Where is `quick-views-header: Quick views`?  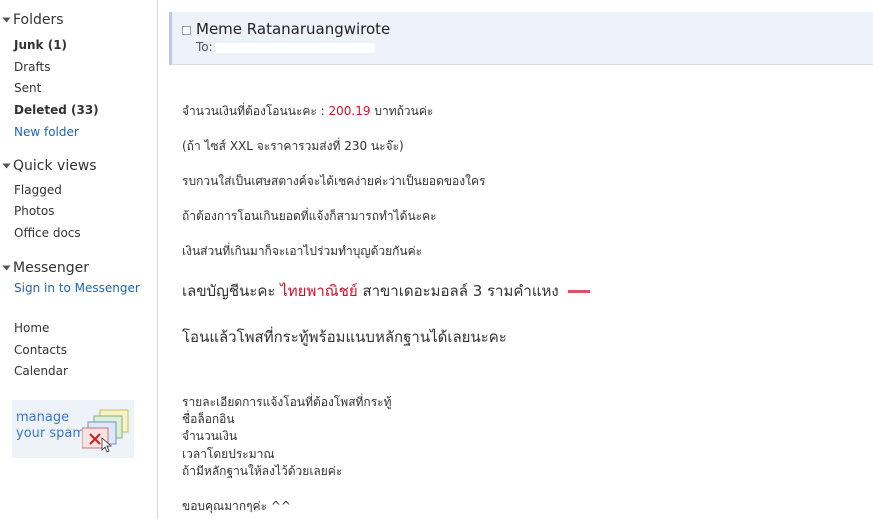 quick-views-header: Quick views is located at coordinates (49, 166).